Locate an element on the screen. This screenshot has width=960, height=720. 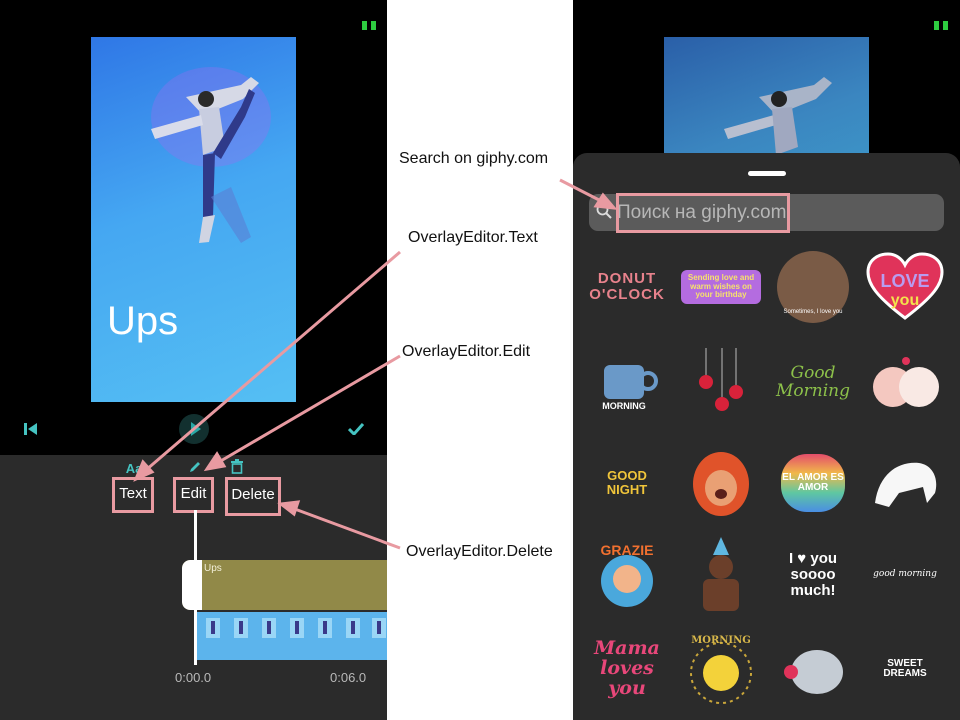
annotation-edit: OverlayEditor.Edit is located at coordinates (466, 351).